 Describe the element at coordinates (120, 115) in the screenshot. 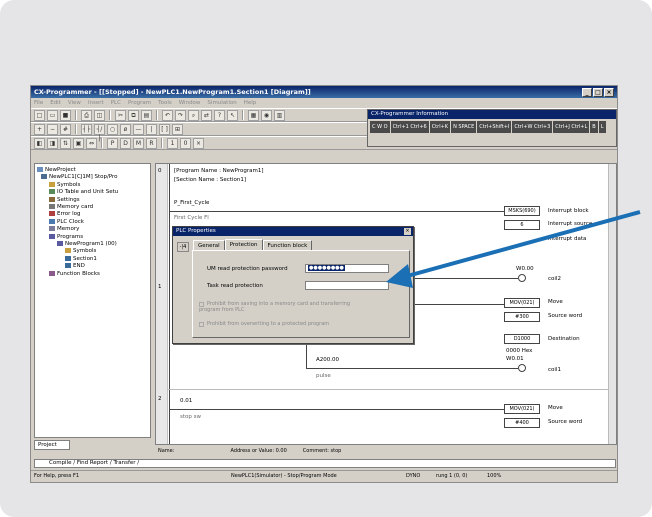

I see `cut-icon: ✂` at that location.